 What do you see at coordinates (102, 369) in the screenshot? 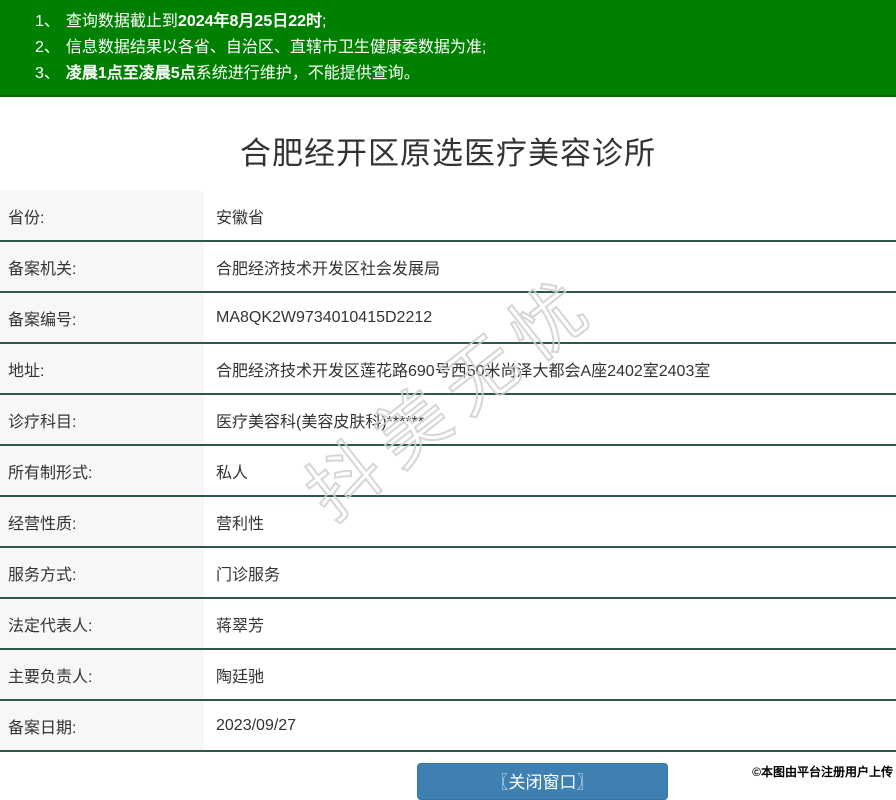
I see `field-label: 地址:` at bounding box center [102, 369].